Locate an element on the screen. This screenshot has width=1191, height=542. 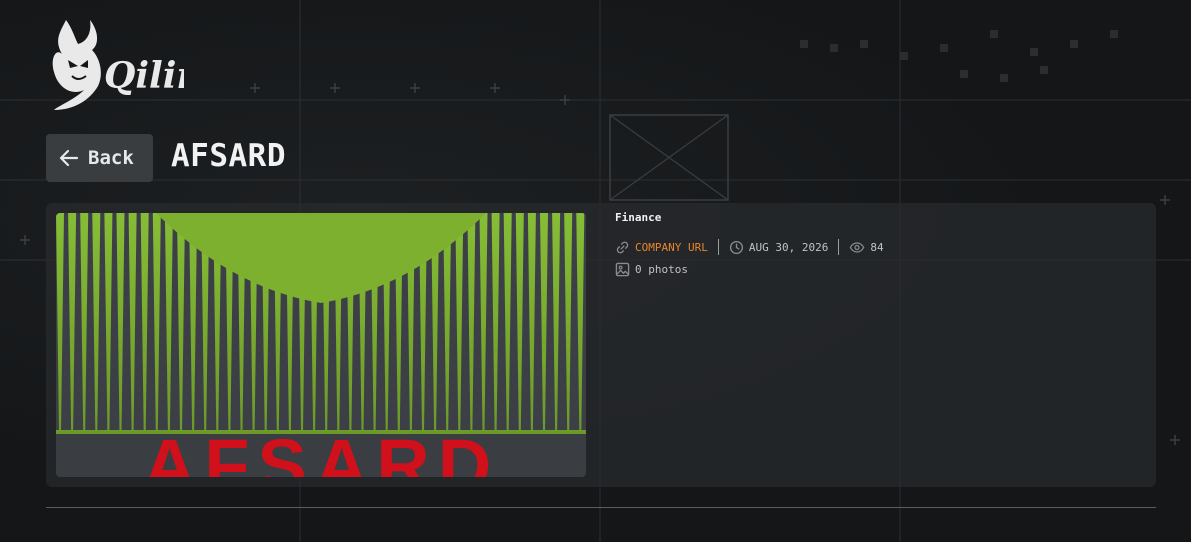
company-views-count: 84 is located at coordinates (877, 247).